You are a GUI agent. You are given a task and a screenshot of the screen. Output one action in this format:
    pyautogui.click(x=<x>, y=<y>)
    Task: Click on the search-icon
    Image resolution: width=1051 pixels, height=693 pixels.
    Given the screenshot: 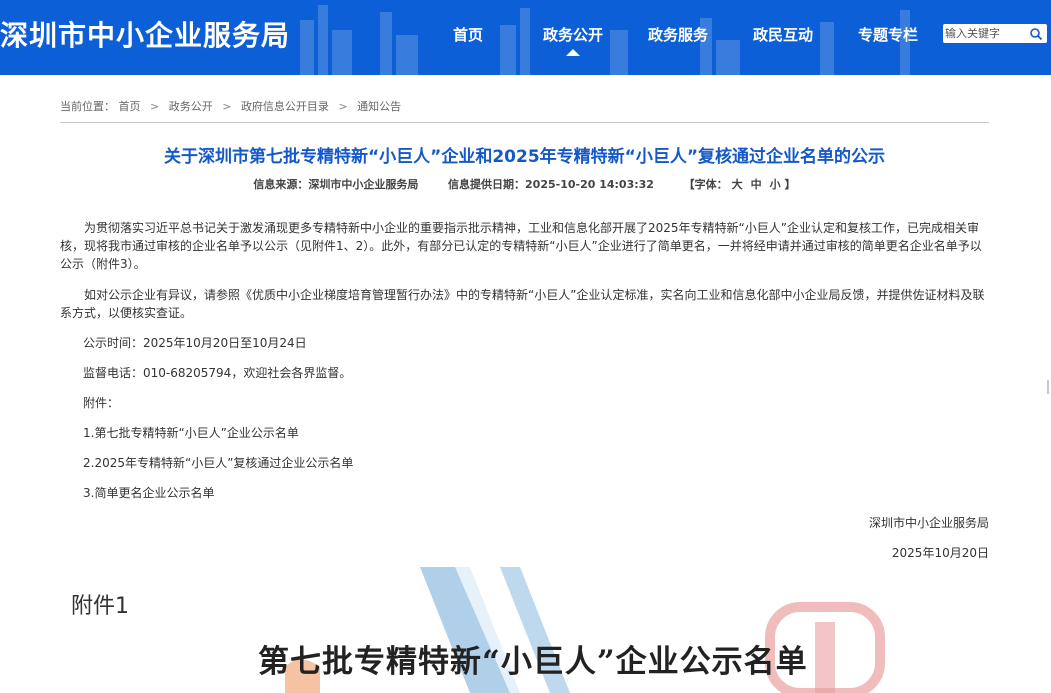 What is the action you would take?
    pyautogui.click(x=1036, y=34)
    